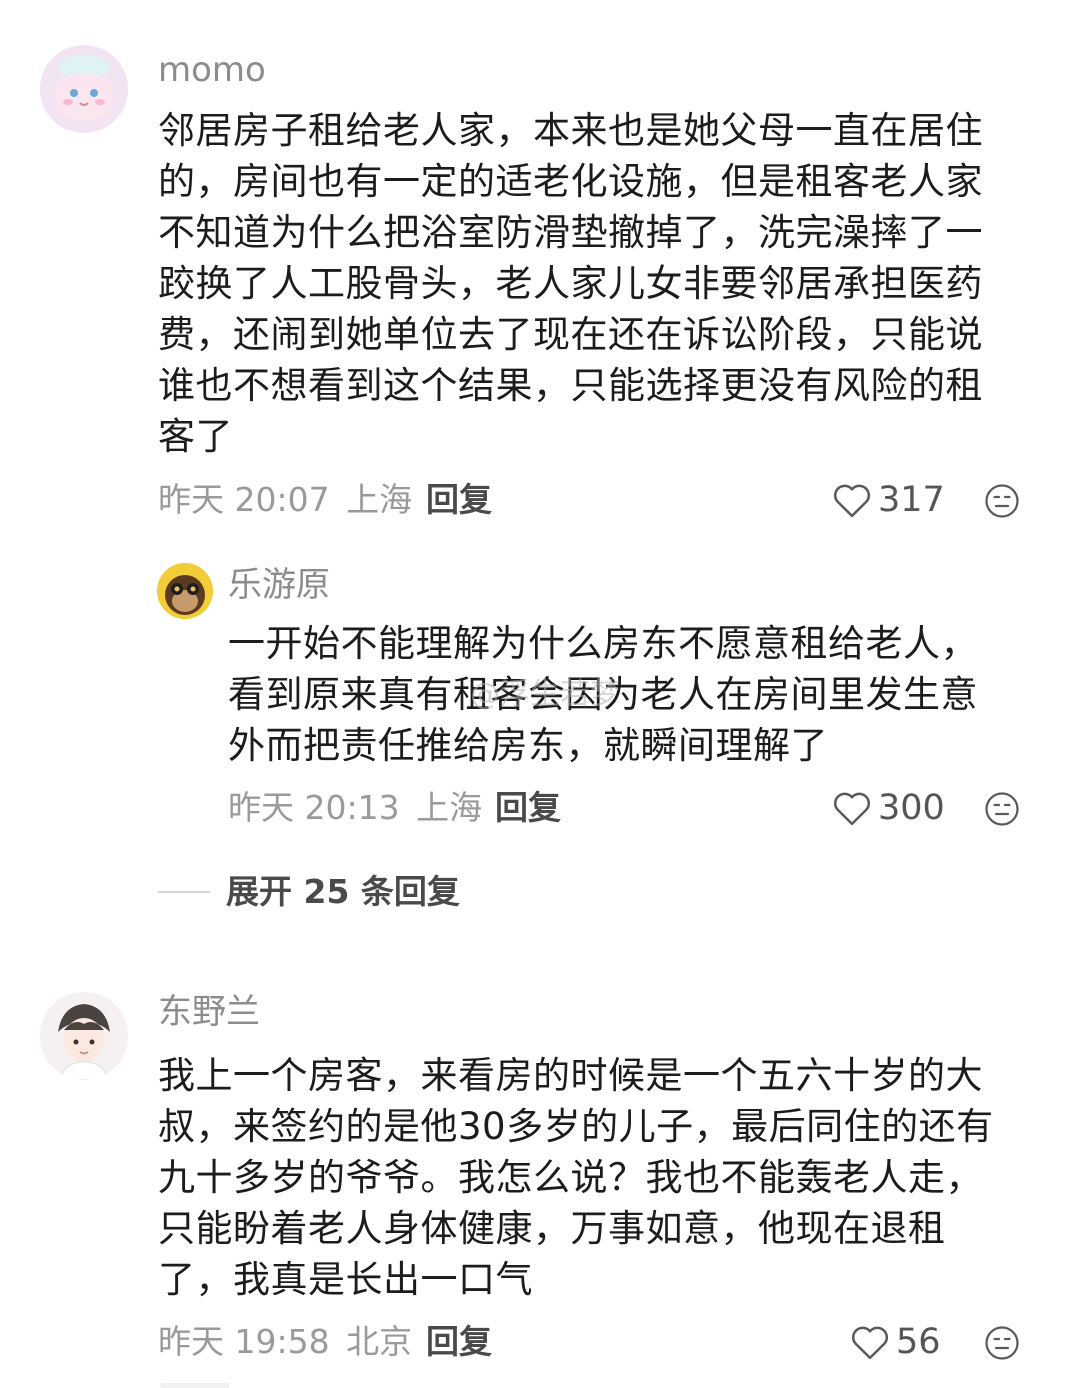 This screenshot has height=1388, width=1080. What do you see at coordinates (918, 1342) in the screenshot?
I see `like-count: 56` at bounding box center [918, 1342].